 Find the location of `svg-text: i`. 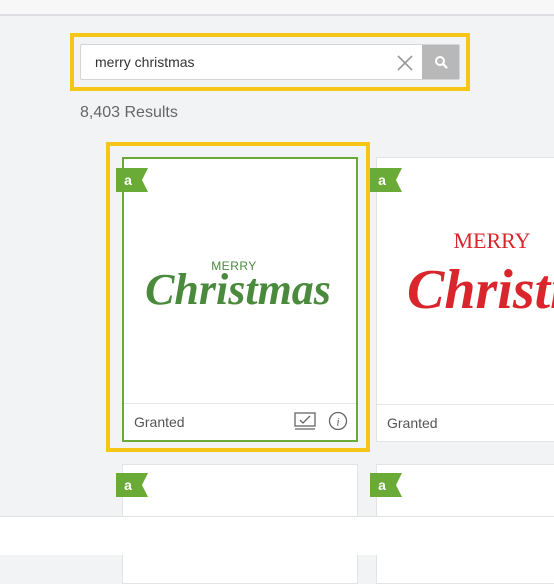

svg-text: i is located at coordinates (337, 422).